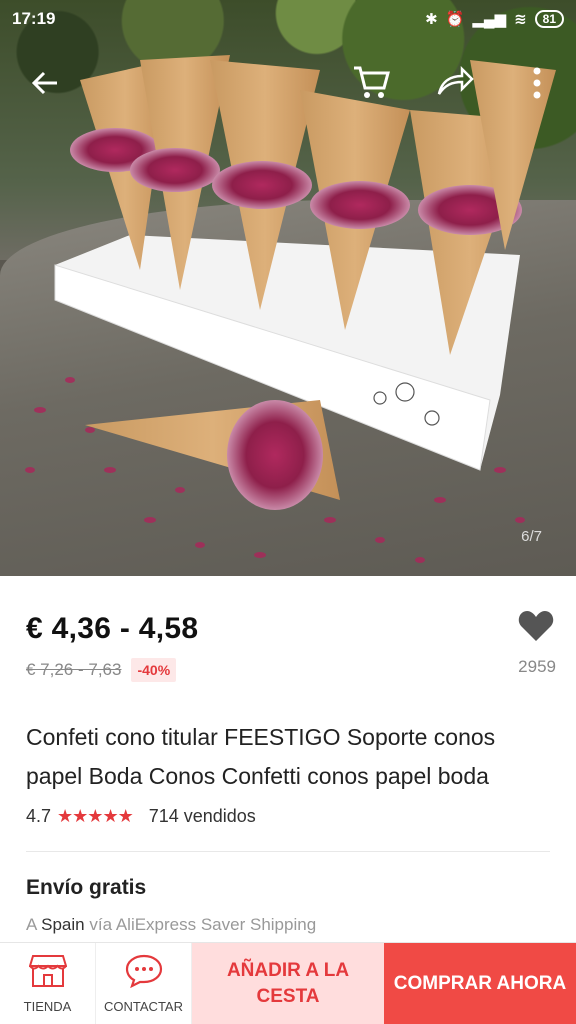 The height and width of the screenshot is (1024, 576). I want to click on rating-row: 4.7 ★★★★★ 714 vendidos, so click(141, 816).